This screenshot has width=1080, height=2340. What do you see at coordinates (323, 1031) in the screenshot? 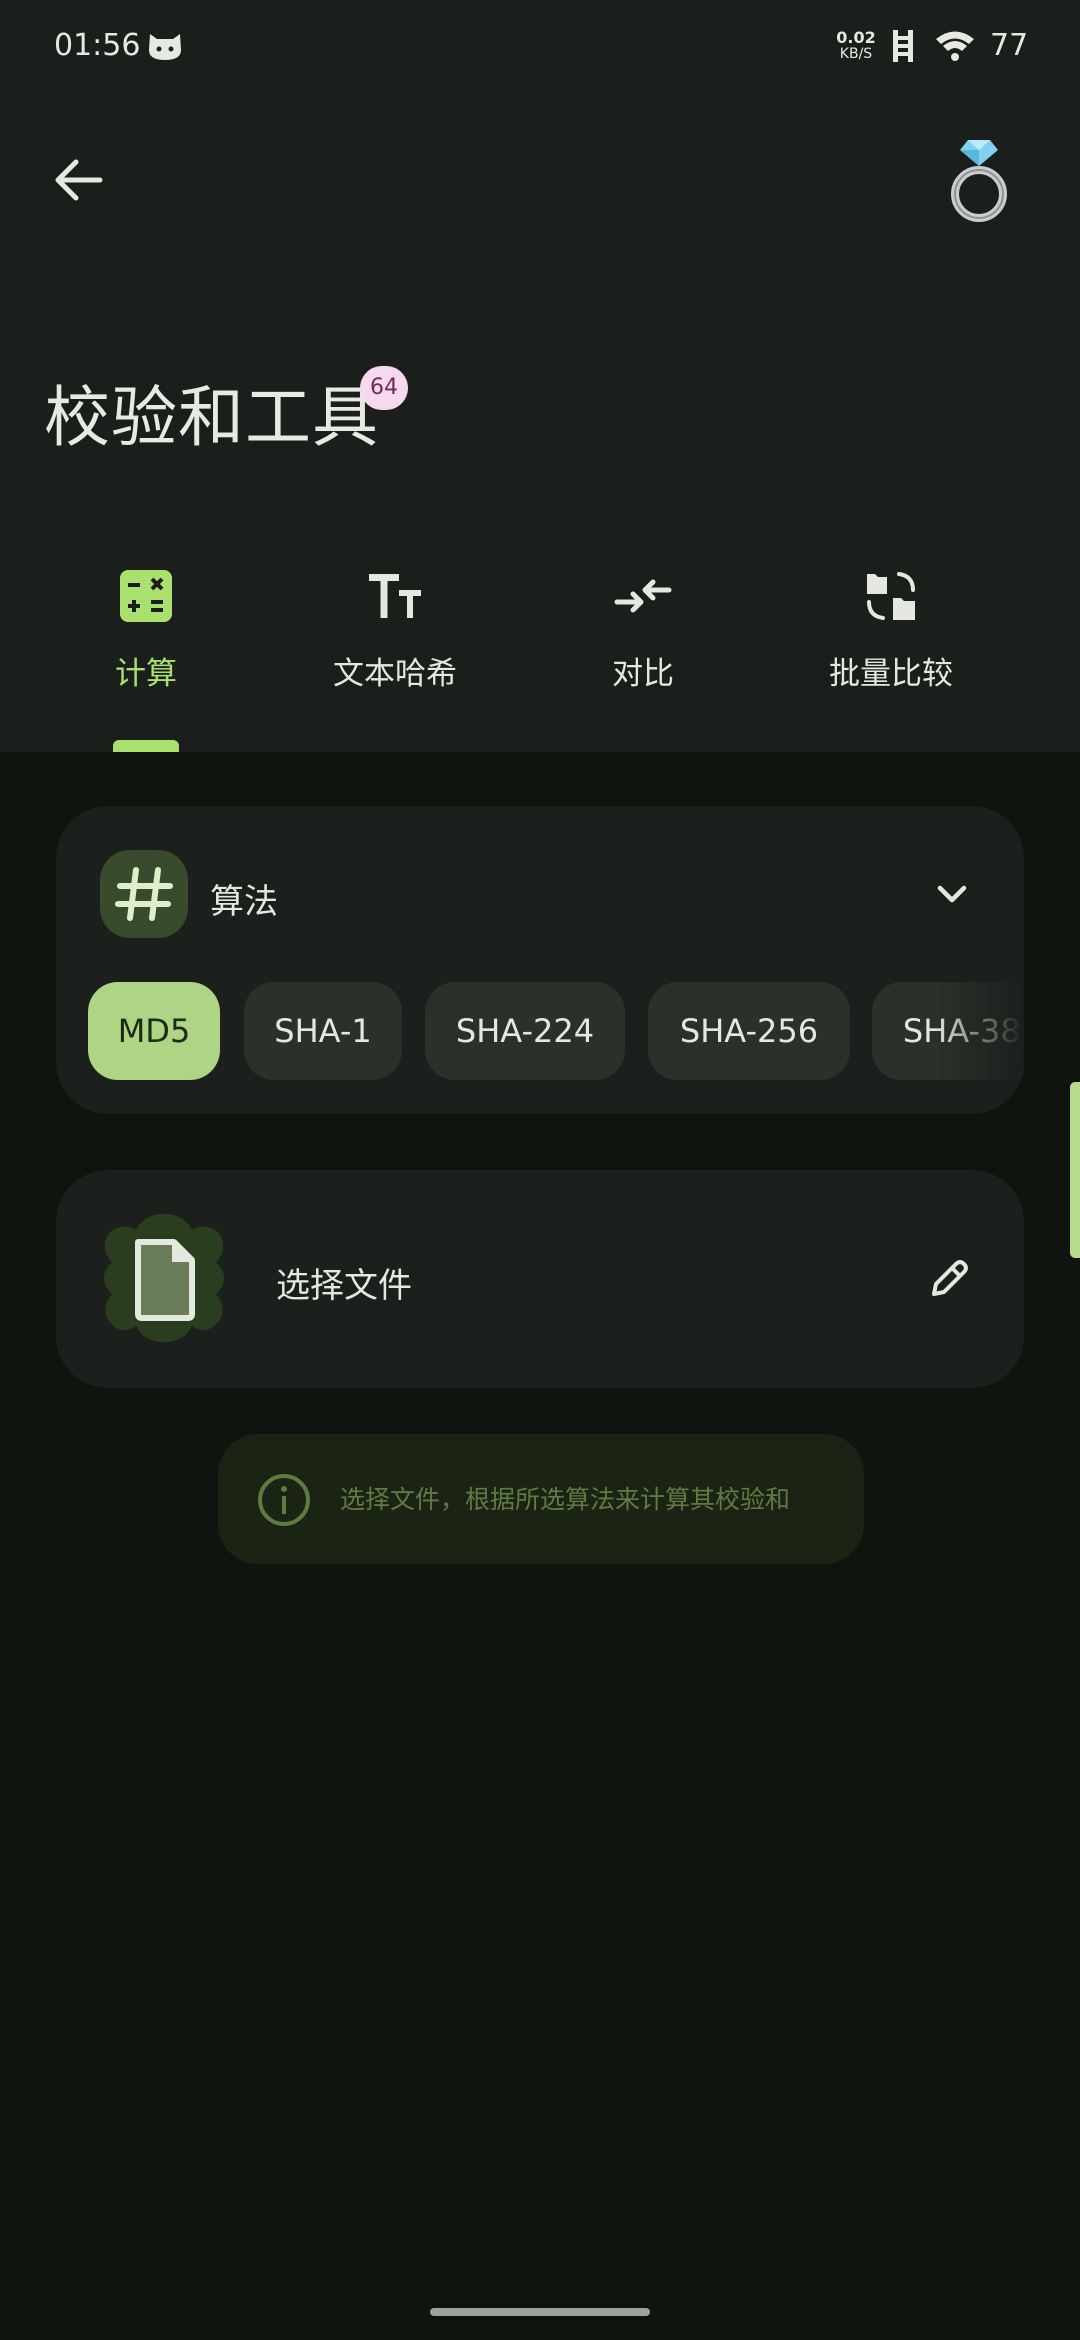
I see `chip-sha1: SHA-1` at bounding box center [323, 1031].